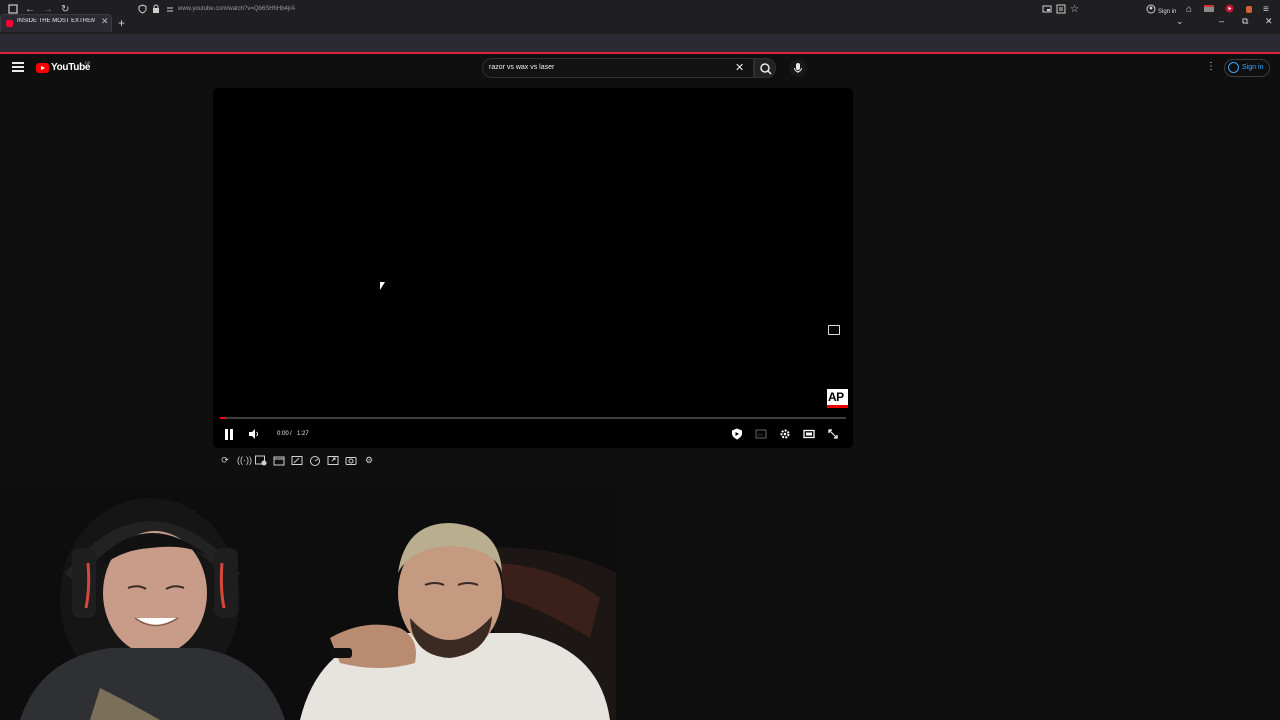  I want to click on signin-label: Sign in, so click(1252, 67).